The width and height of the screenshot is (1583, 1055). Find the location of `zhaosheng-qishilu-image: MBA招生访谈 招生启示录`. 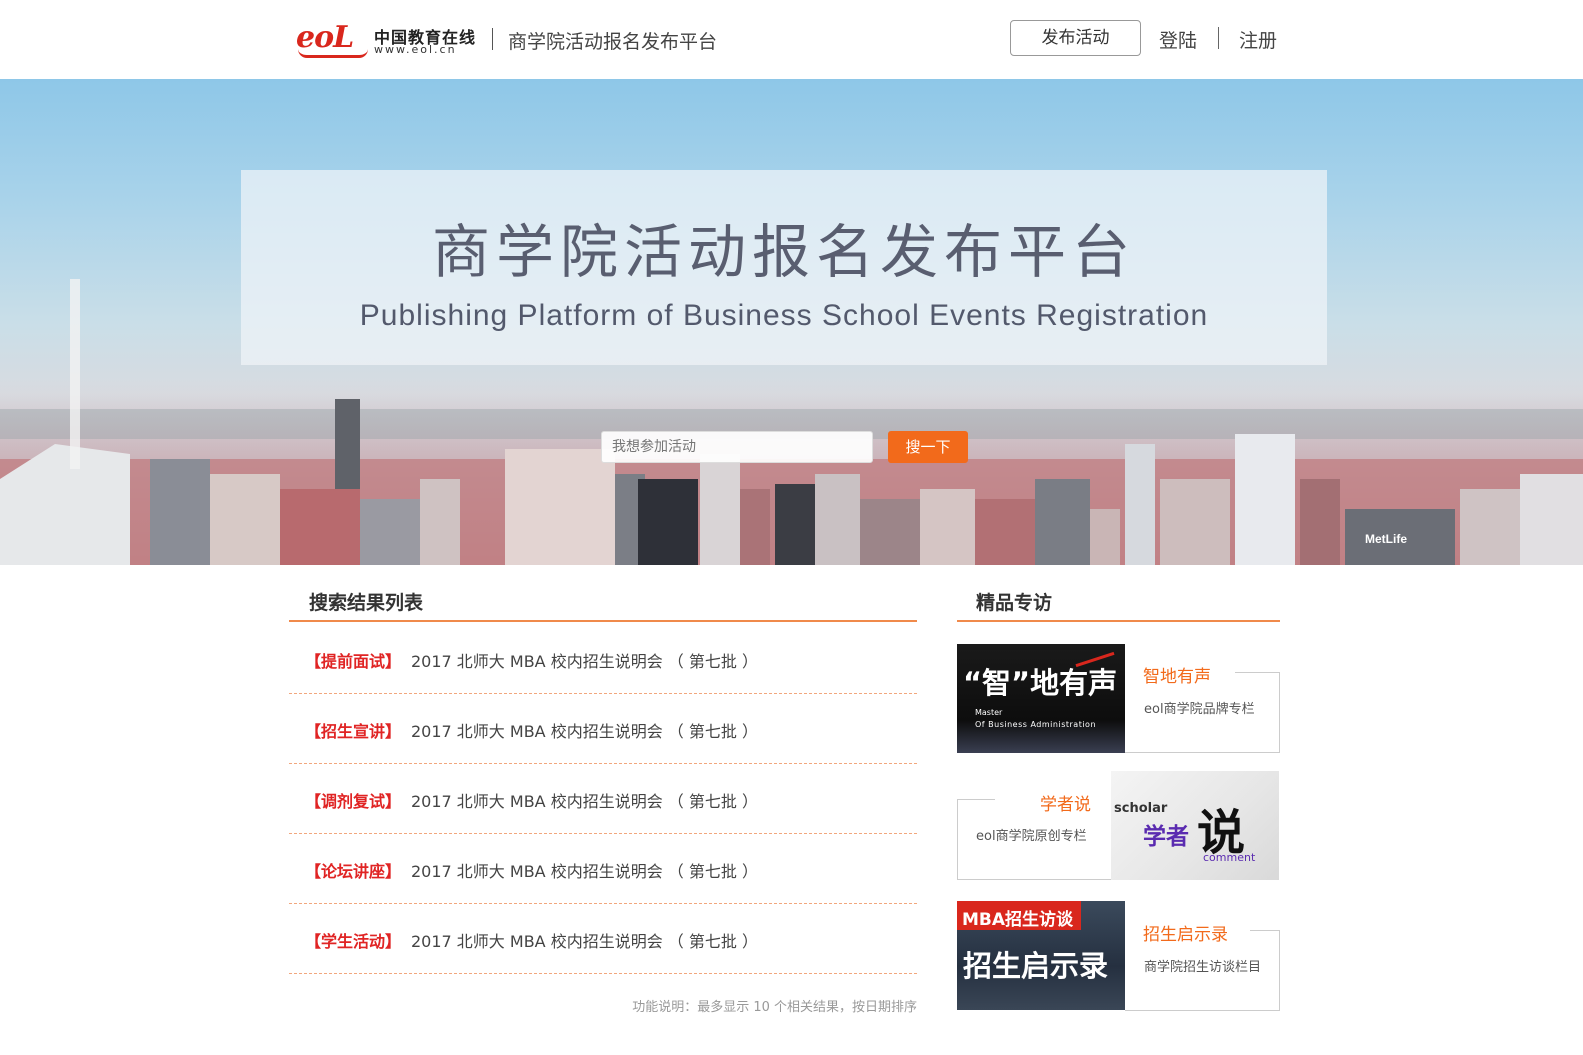

zhaosheng-qishilu-image: MBA招生访谈 招生启示录 is located at coordinates (1041, 955).